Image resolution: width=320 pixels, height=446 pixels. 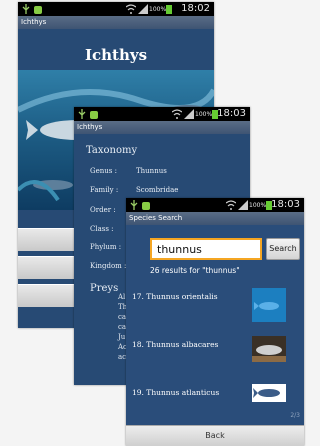 What do you see at coordinates (122, 337) in the screenshot?
I see `prey-text-line: Ju` at bounding box center [122, 337].